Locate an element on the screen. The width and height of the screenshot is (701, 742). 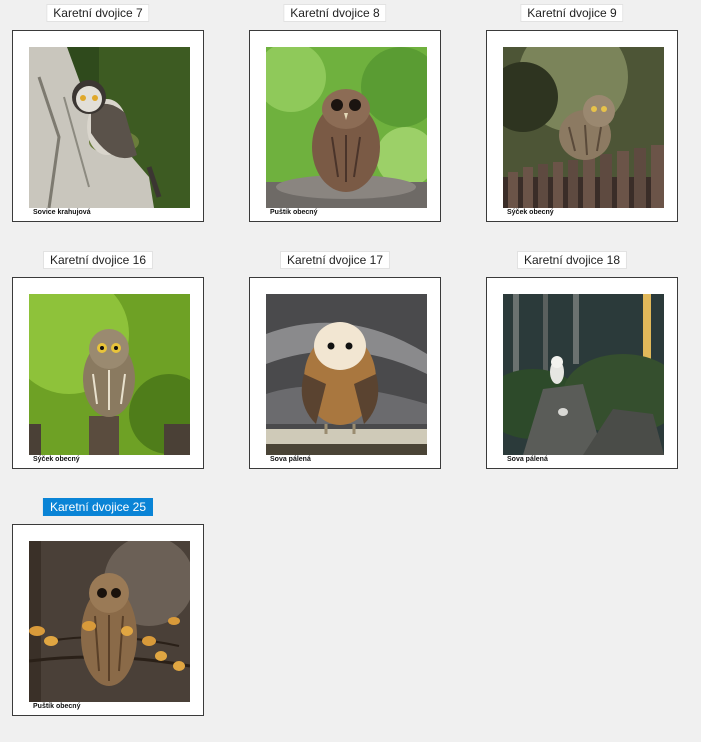
card-pair-tile-25: Karetní dvojice 25 Puštík obecný is located at coordinates (102, 605).